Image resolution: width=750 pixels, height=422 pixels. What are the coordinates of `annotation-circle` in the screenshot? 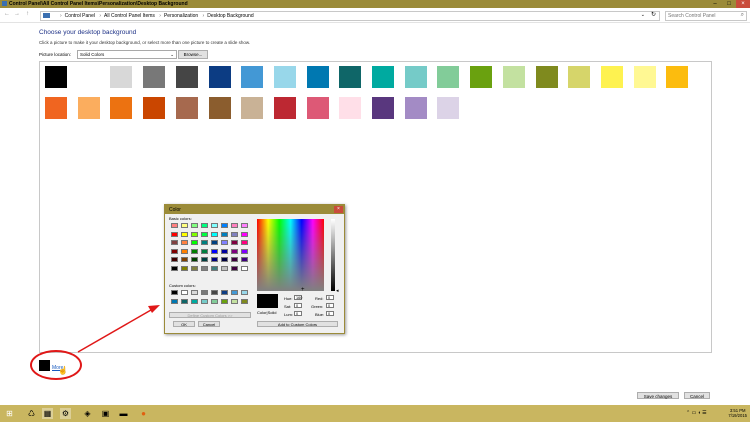 It's located at (56, 365).